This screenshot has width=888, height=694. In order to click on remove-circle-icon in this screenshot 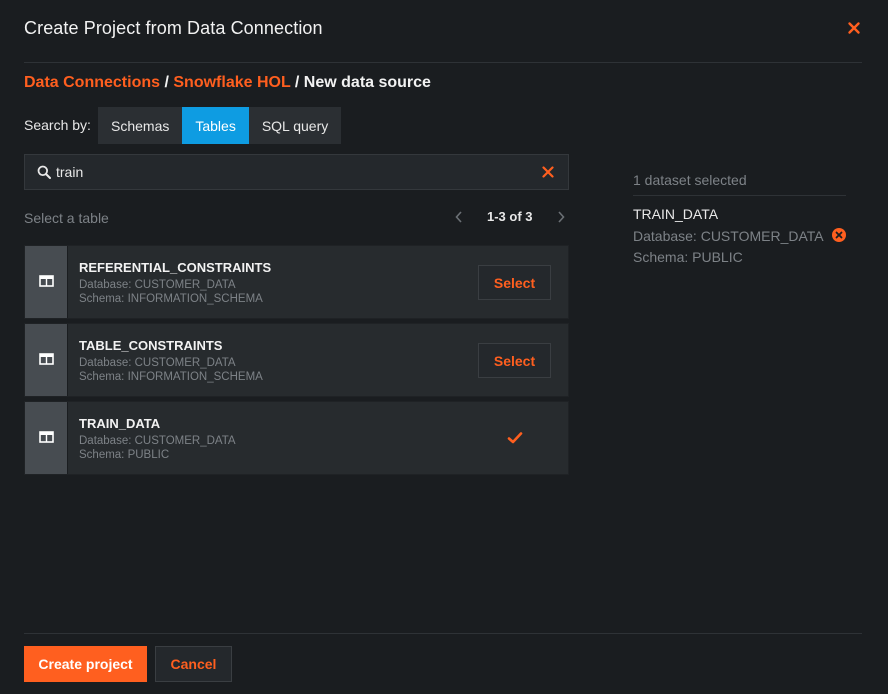, I will do `click(839, 235)`.